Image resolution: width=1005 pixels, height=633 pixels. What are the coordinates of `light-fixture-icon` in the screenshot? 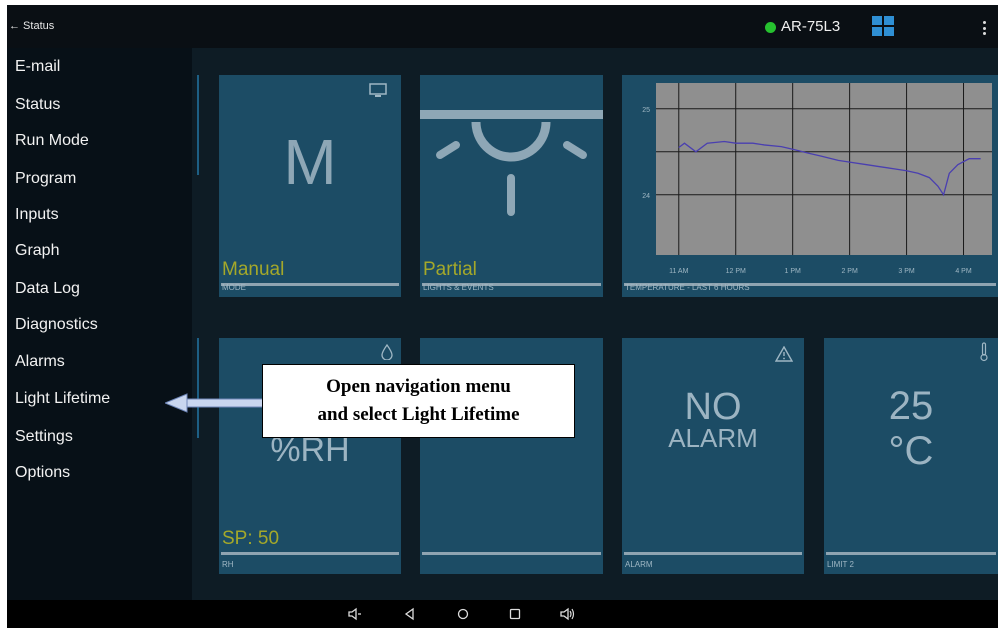 It's located at (511, 163).